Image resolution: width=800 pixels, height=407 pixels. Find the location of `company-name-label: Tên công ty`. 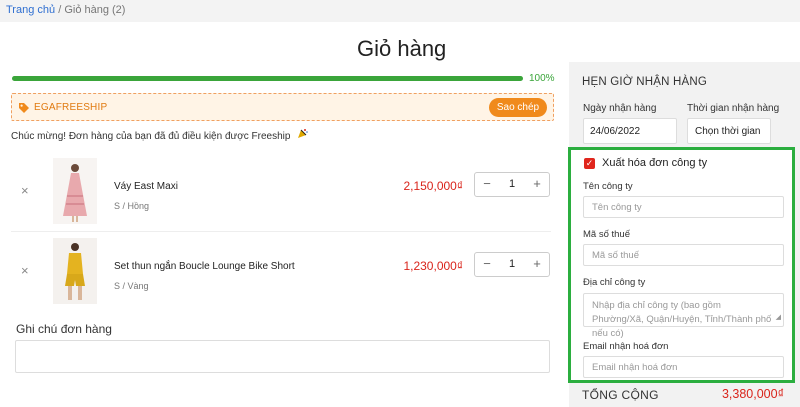

company-name-label: Tên công ty is located at coordinates (608, 186).